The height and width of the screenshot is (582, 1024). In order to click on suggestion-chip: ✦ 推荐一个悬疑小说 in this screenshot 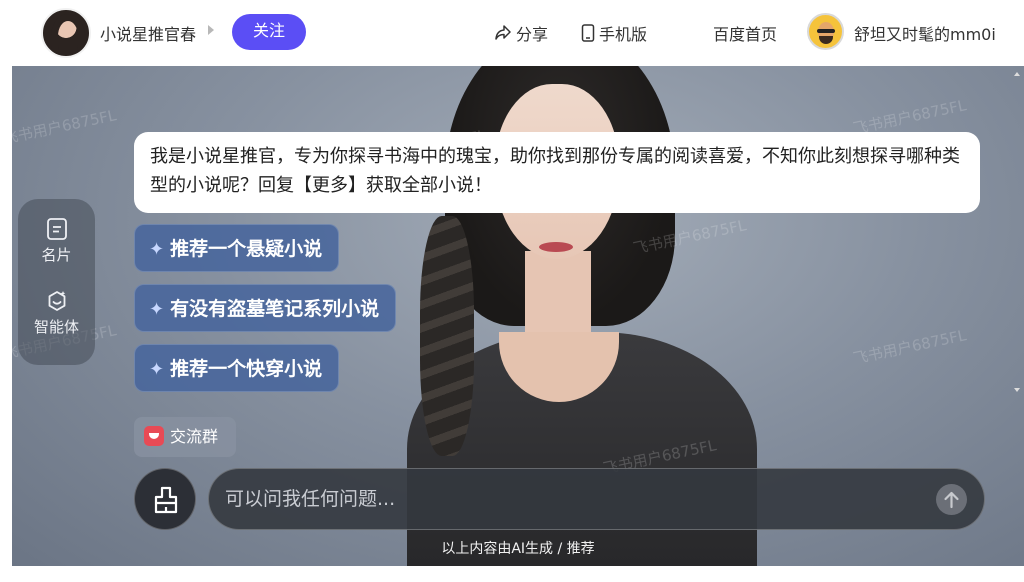, I will do `click(237, 248)`.